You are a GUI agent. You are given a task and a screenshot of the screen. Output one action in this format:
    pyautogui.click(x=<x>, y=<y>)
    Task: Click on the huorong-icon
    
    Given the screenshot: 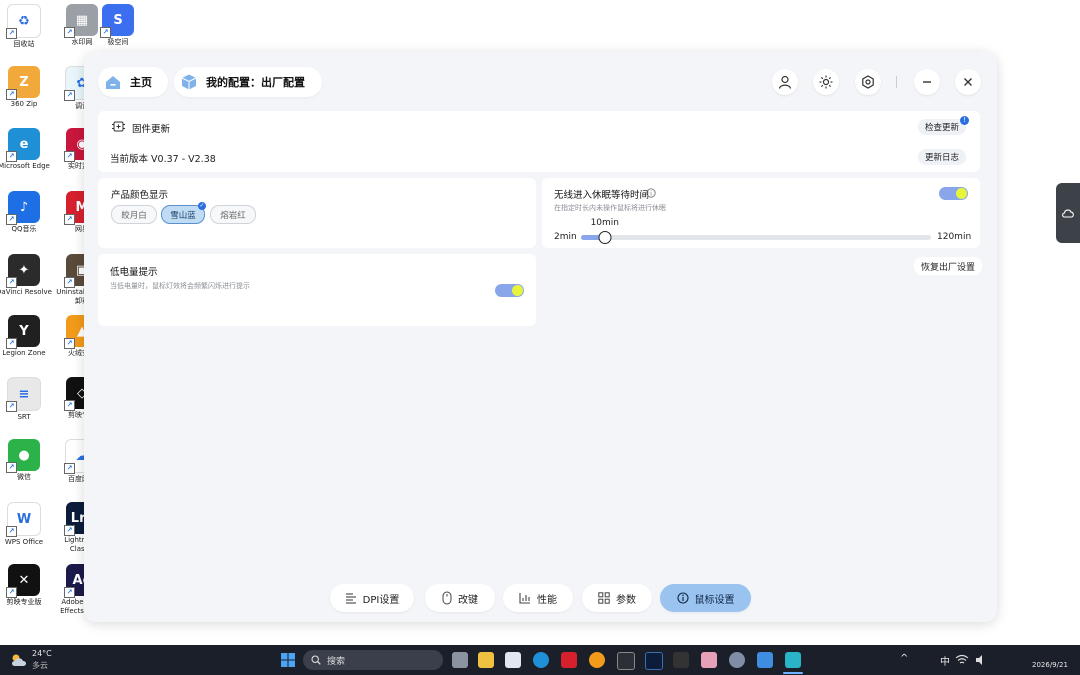 What is the action you would take?
    pyautogui.click(x=597, y=660)
    